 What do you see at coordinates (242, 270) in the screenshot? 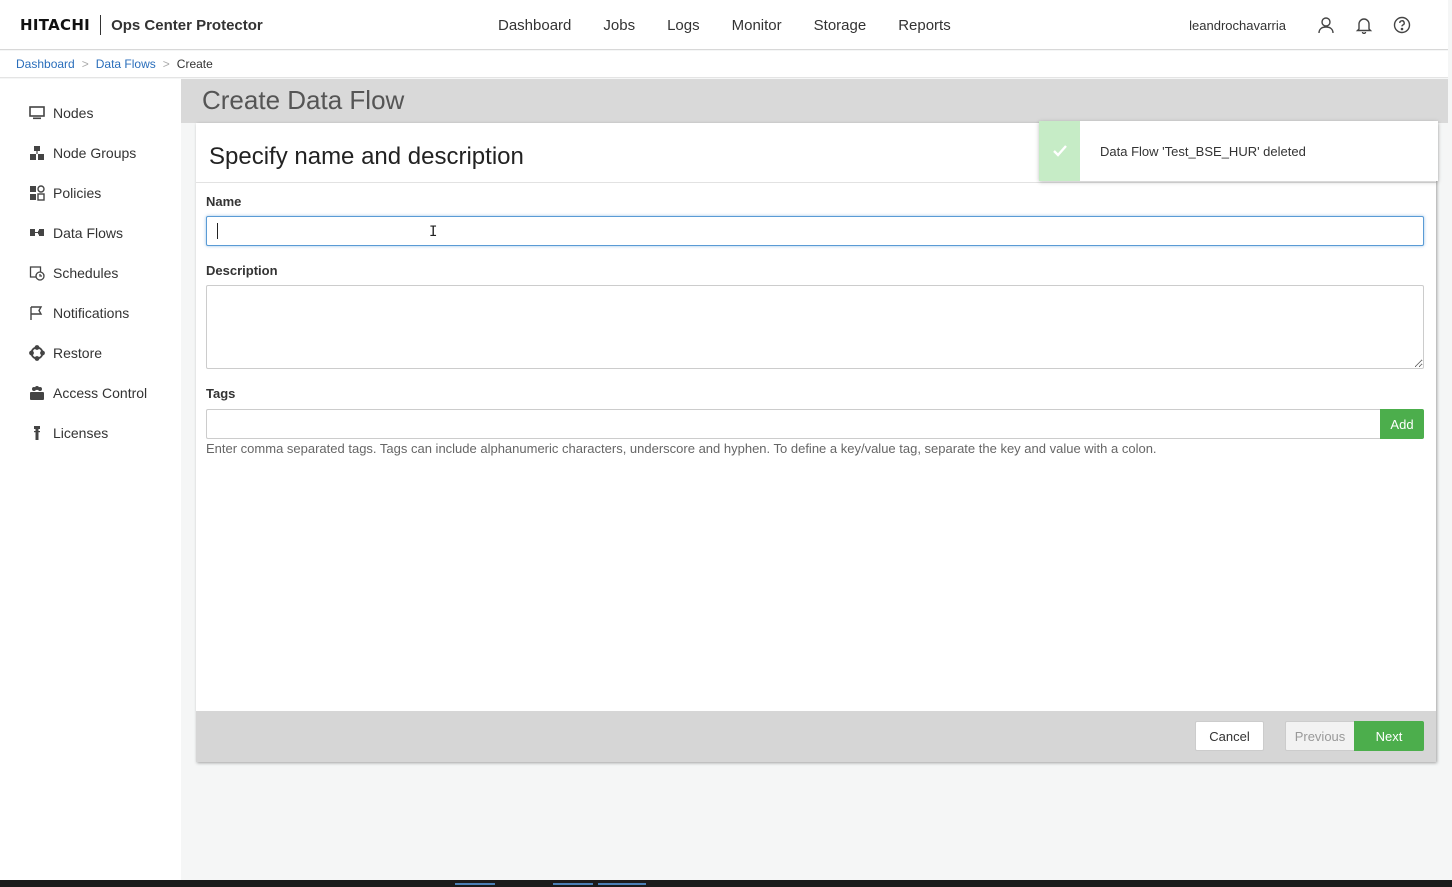
I see `description-label: Description` at bounding box center [242, 270].